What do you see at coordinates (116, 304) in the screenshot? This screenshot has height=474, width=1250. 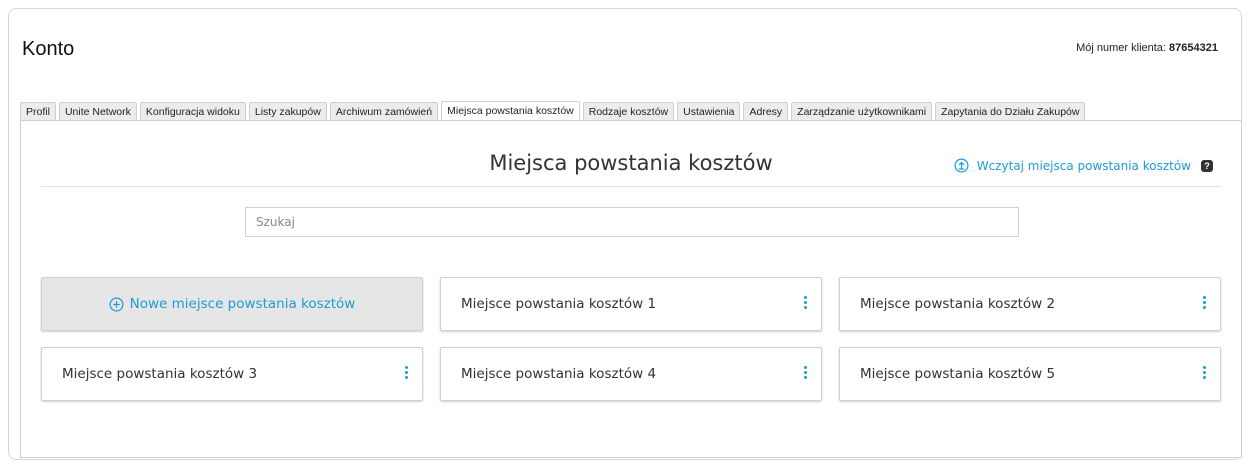 I see `plus-circle-icon` at bounding box center [116, 304].